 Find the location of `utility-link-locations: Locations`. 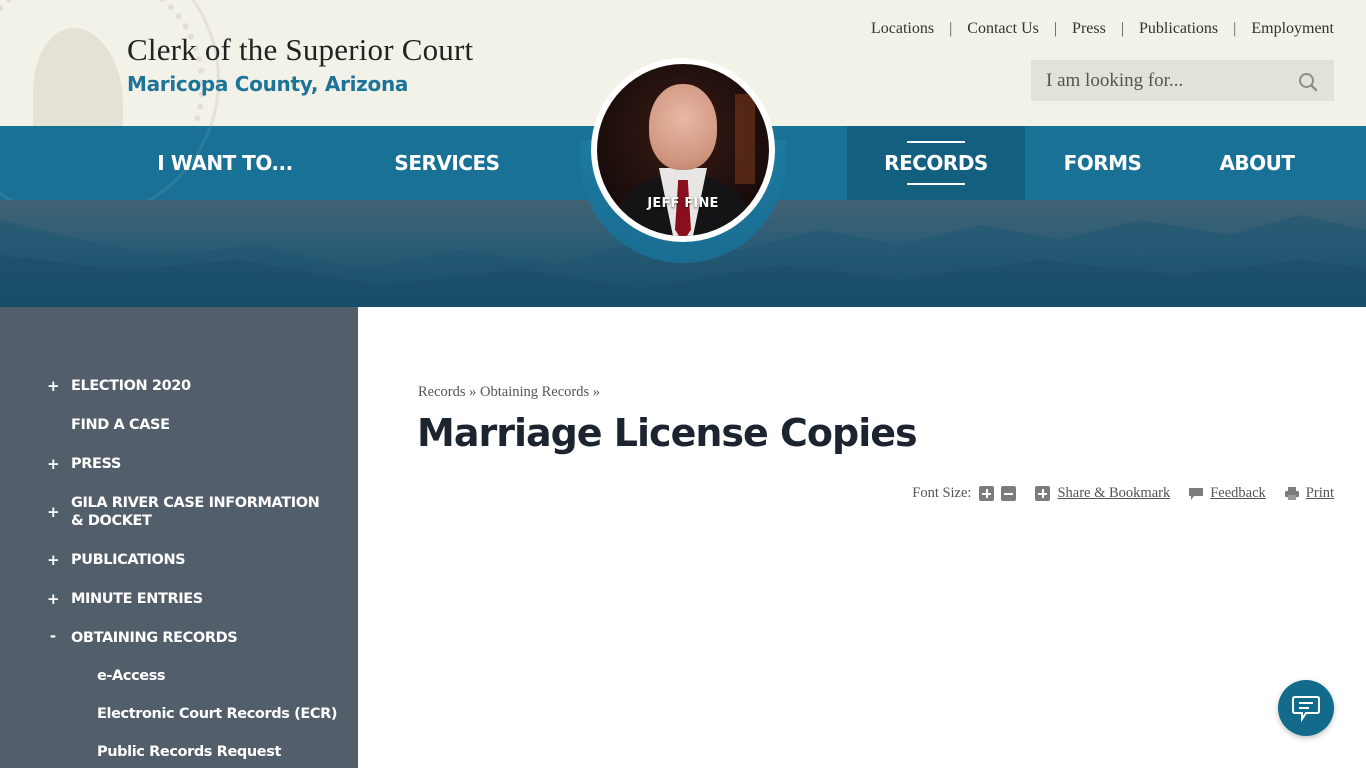

utility-link-locations: Locations is located at coordinates (902, 29).